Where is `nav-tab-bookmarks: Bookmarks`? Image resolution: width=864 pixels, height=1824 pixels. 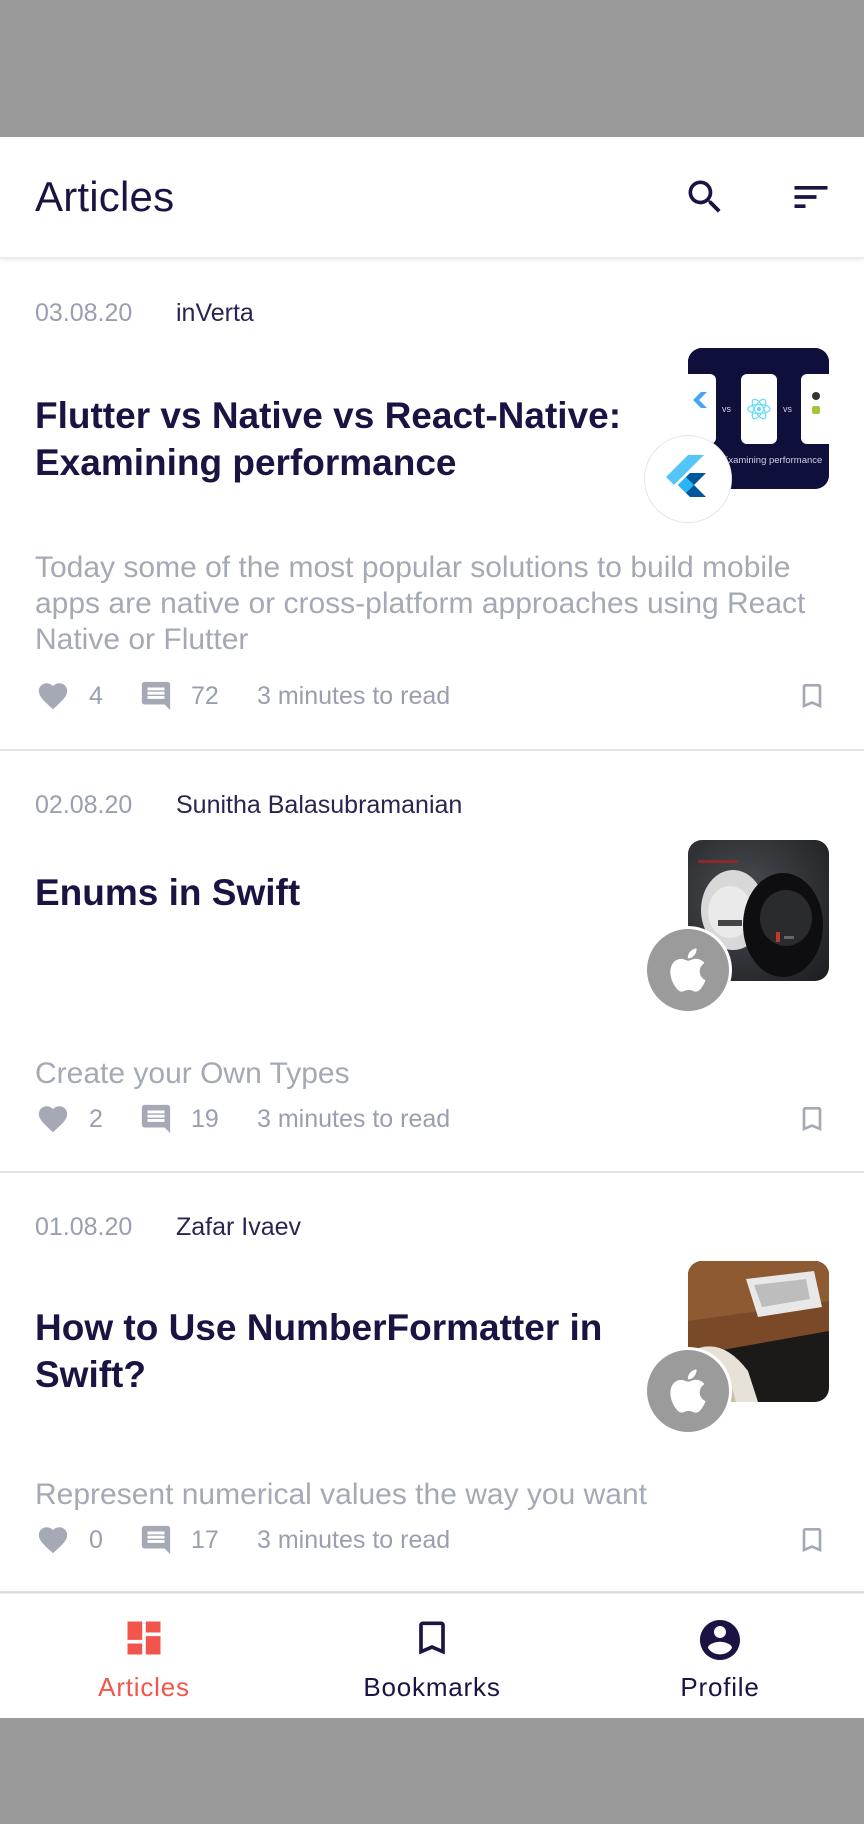
nav-tab-bookmarks: Bookmarks is located at coordinates (432, 1656).